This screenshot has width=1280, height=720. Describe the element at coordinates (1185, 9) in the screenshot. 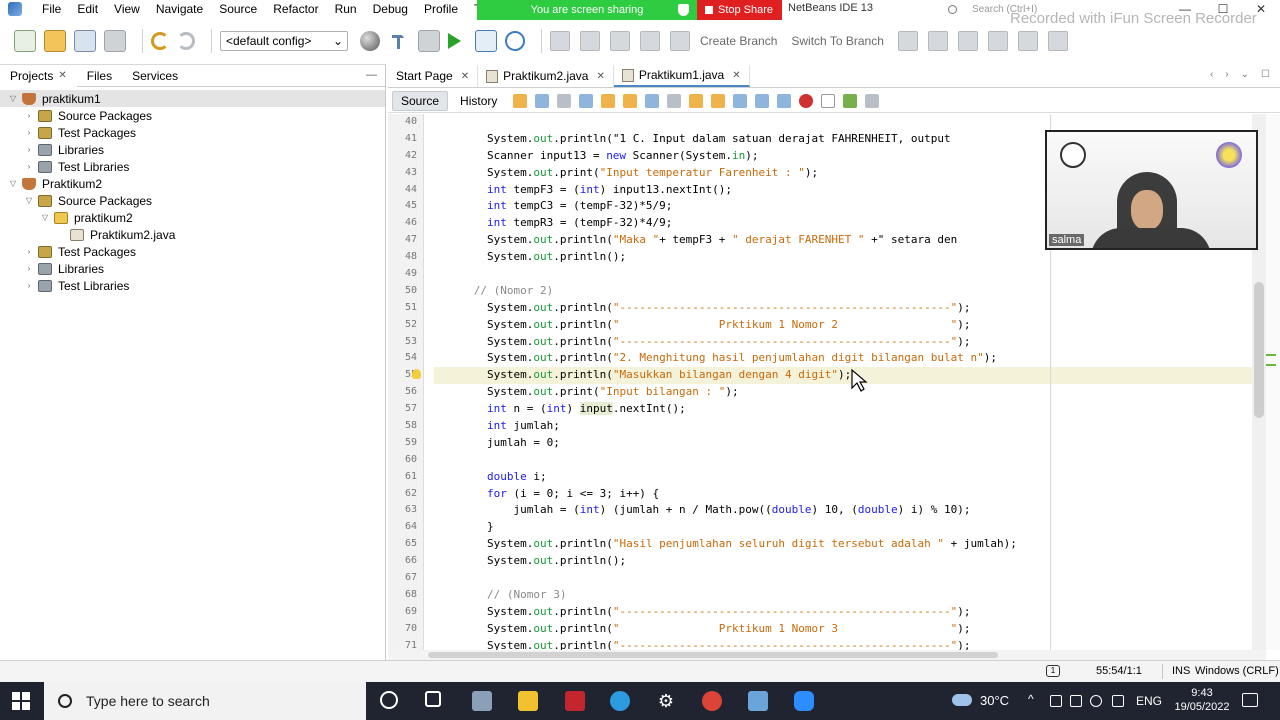

I see `minimize-button: —` at that location.